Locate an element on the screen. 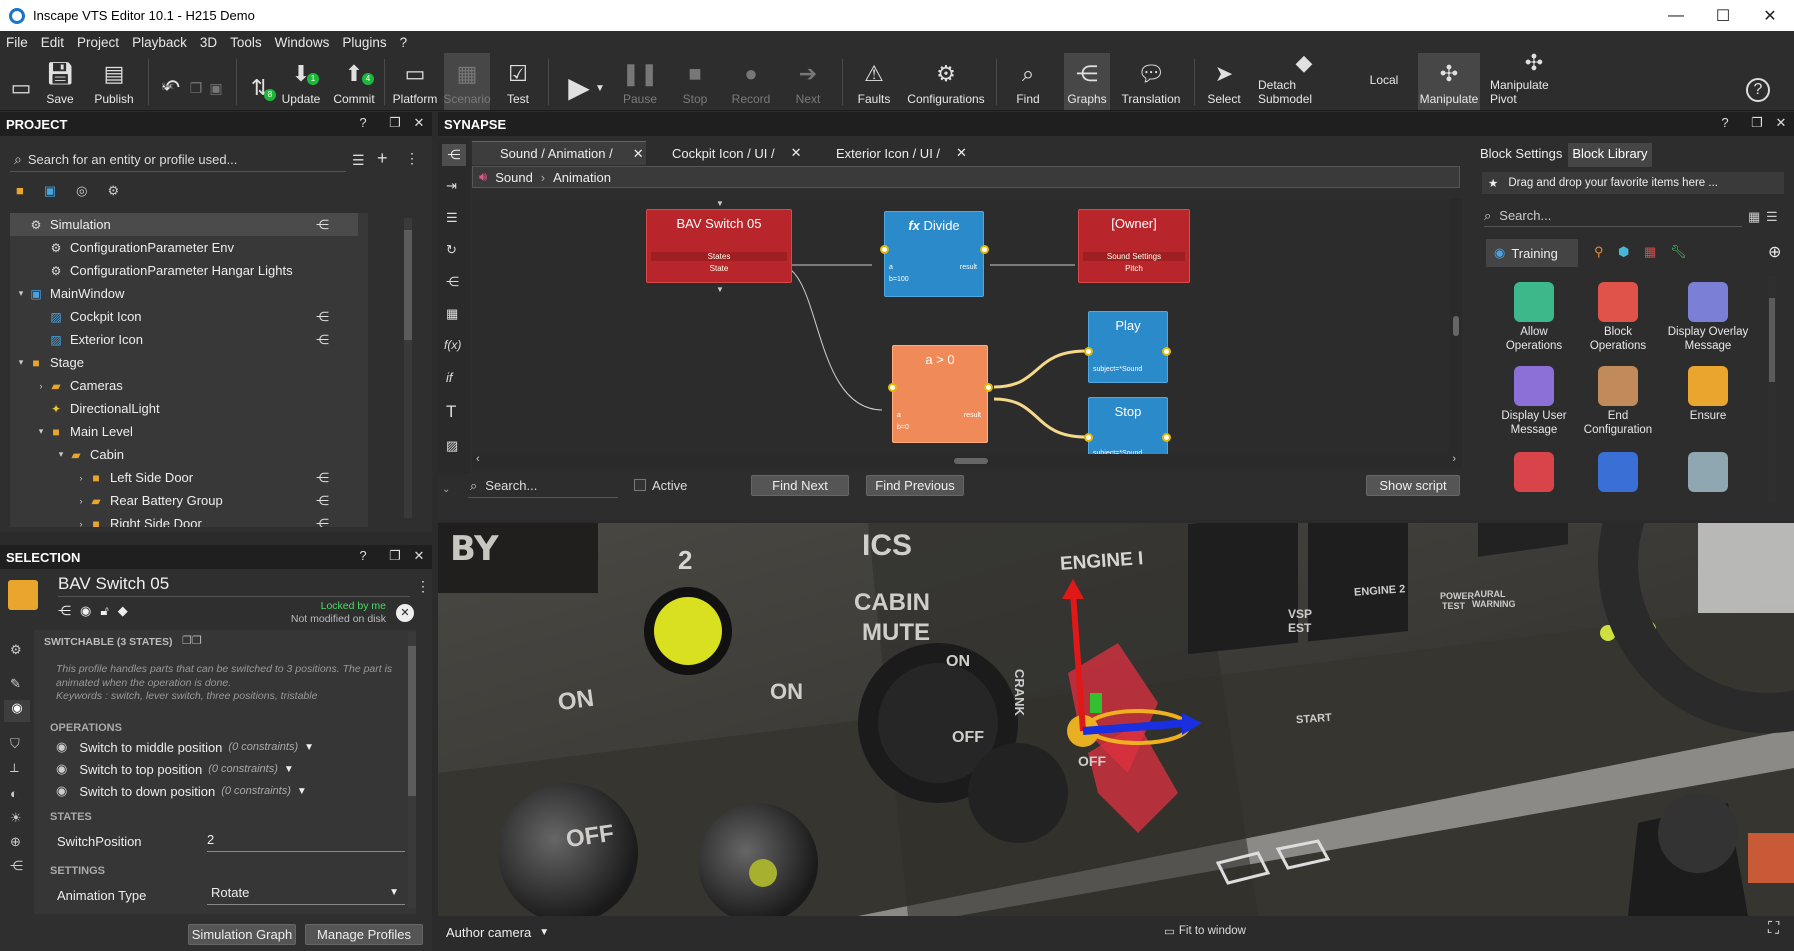 This screenshot has height=951, width=1794. maximize-button: ☐ is located at coordinates (1723, 15).